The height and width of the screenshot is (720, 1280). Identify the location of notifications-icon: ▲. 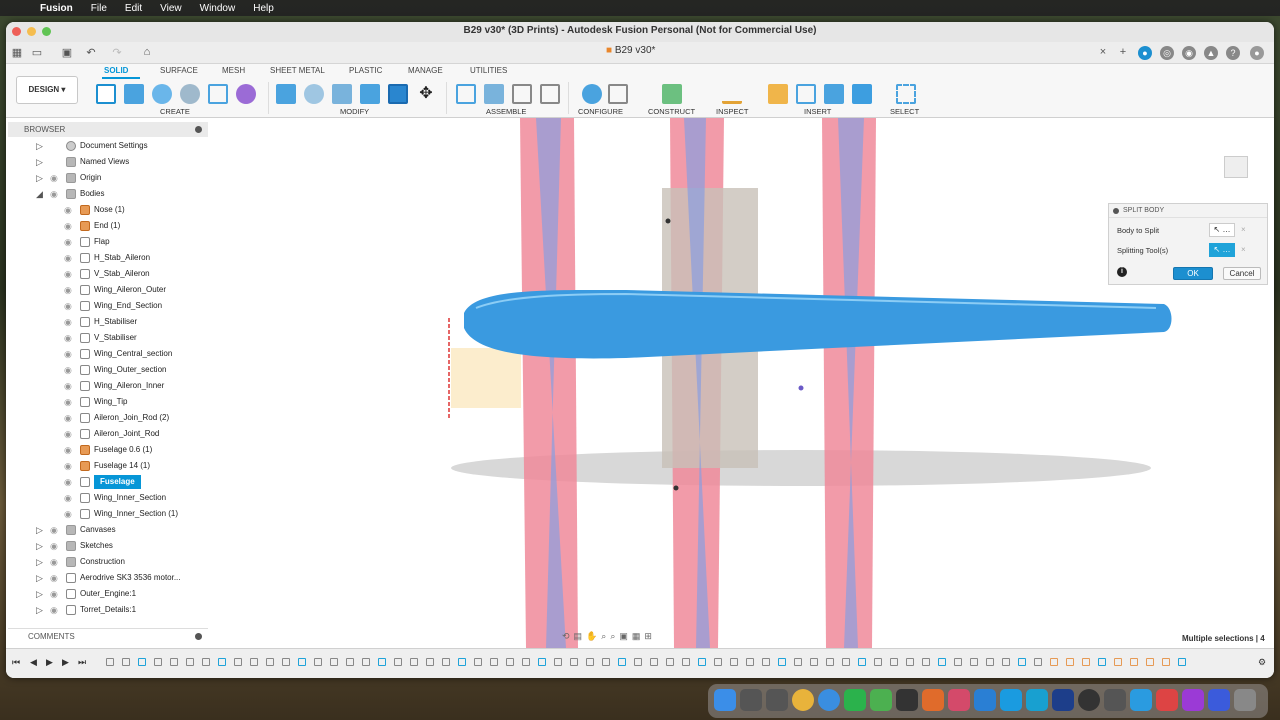
(1211, 53).